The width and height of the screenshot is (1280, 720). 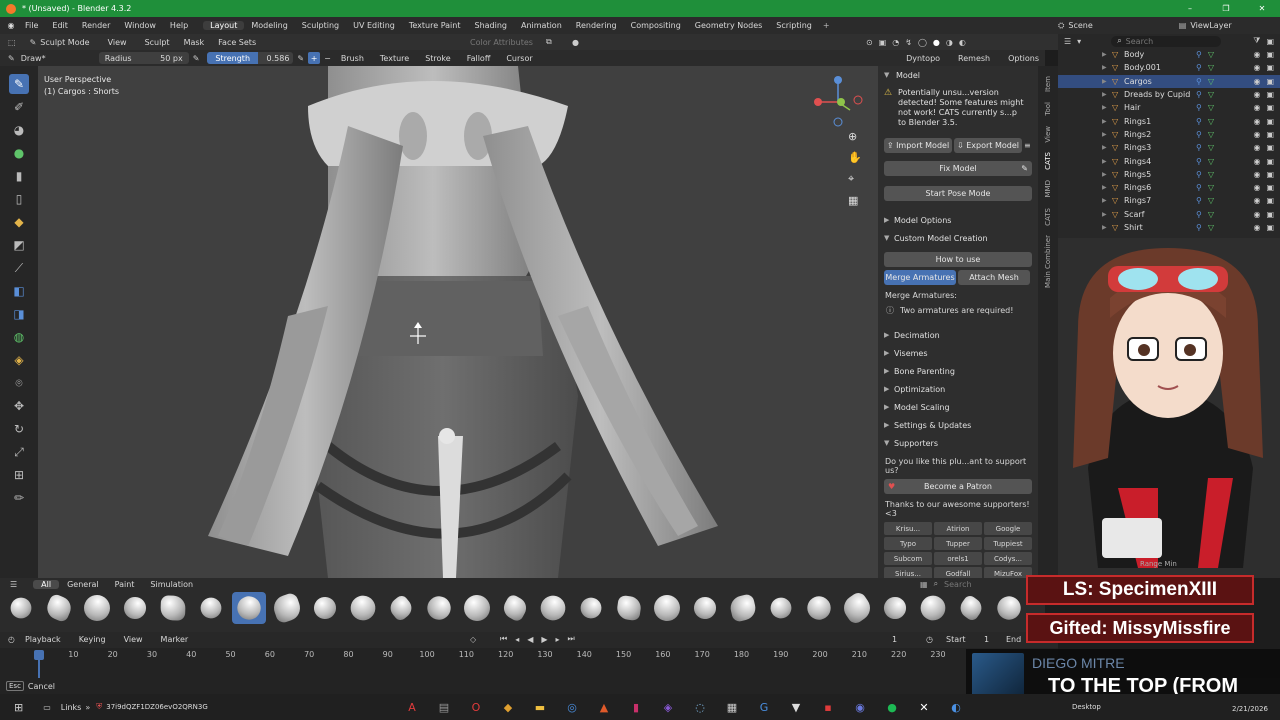 I want to click on custom-model-chevron-icon: ▼, so click(x=889, y=238).